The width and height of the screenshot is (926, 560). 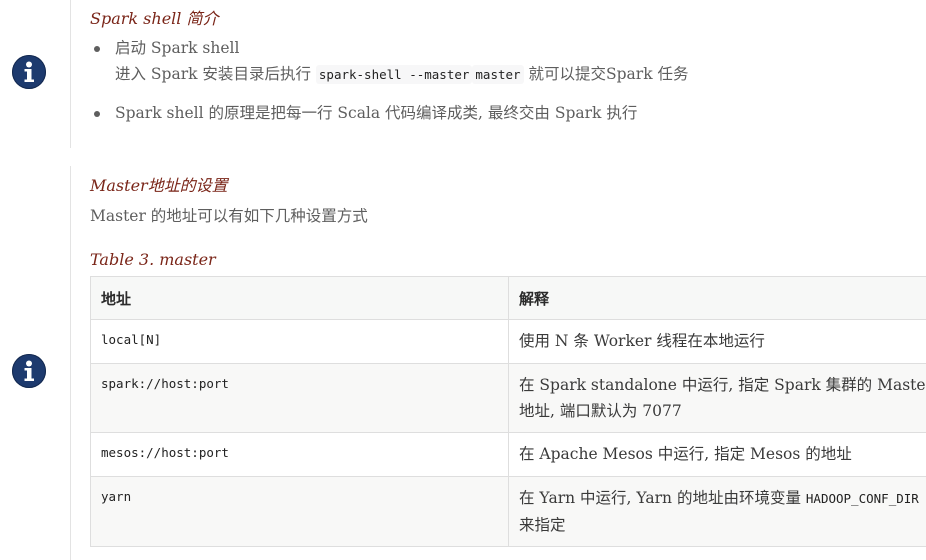 I want to click on column-header-address: 地址, so click(x=299, y=298).